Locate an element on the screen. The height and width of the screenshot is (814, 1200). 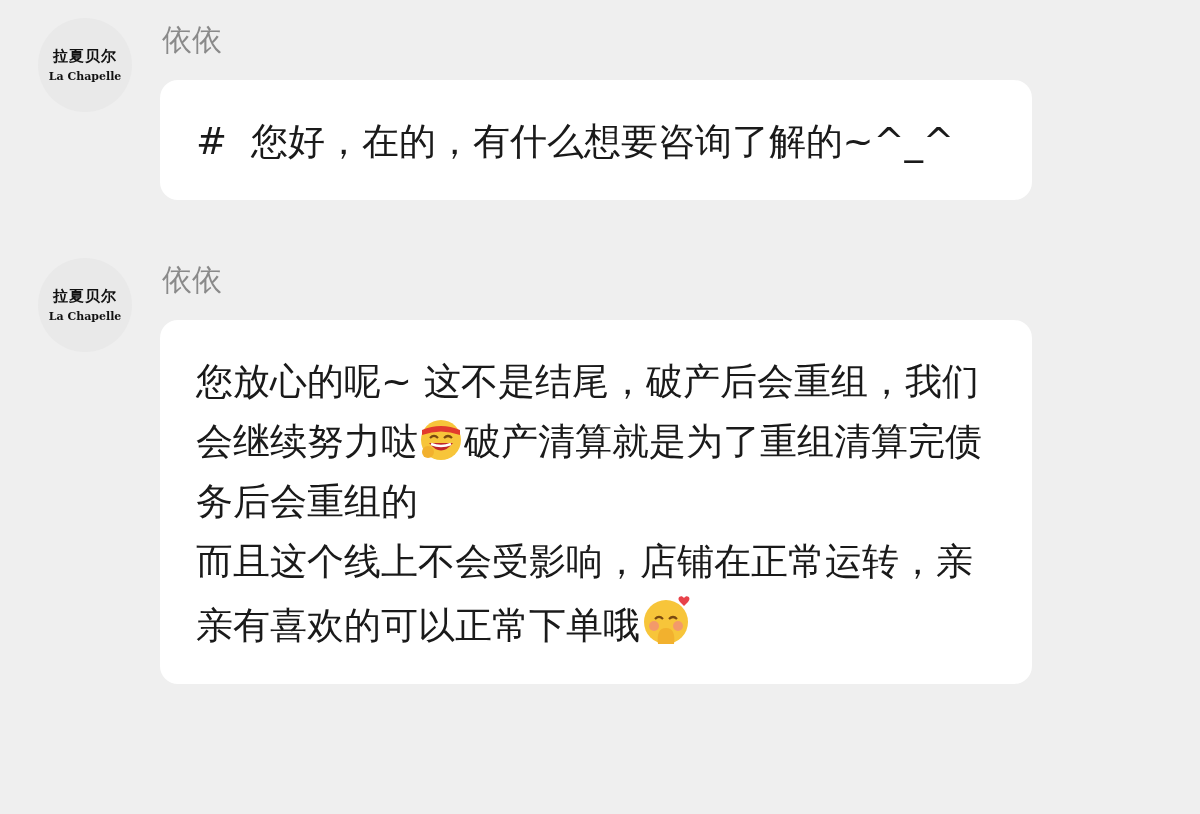
message-text: 您放心的呢~ 这不是结尾，破产后会重组，我们会继续努力哒 破产清算就是为了重组清算完债务后会重组的 is located at coordinates (589, 442).